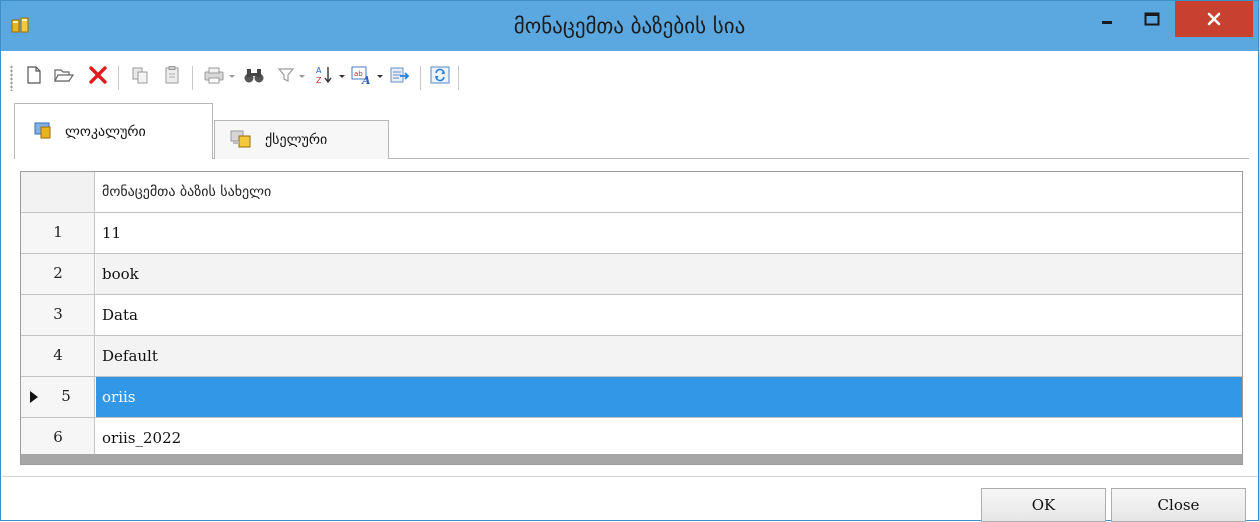 The image size is (1259, 522). What do you see at coordinates (43, 132) in the screenshot?
I see `local-database-icon` at bounding box center [43, 132].